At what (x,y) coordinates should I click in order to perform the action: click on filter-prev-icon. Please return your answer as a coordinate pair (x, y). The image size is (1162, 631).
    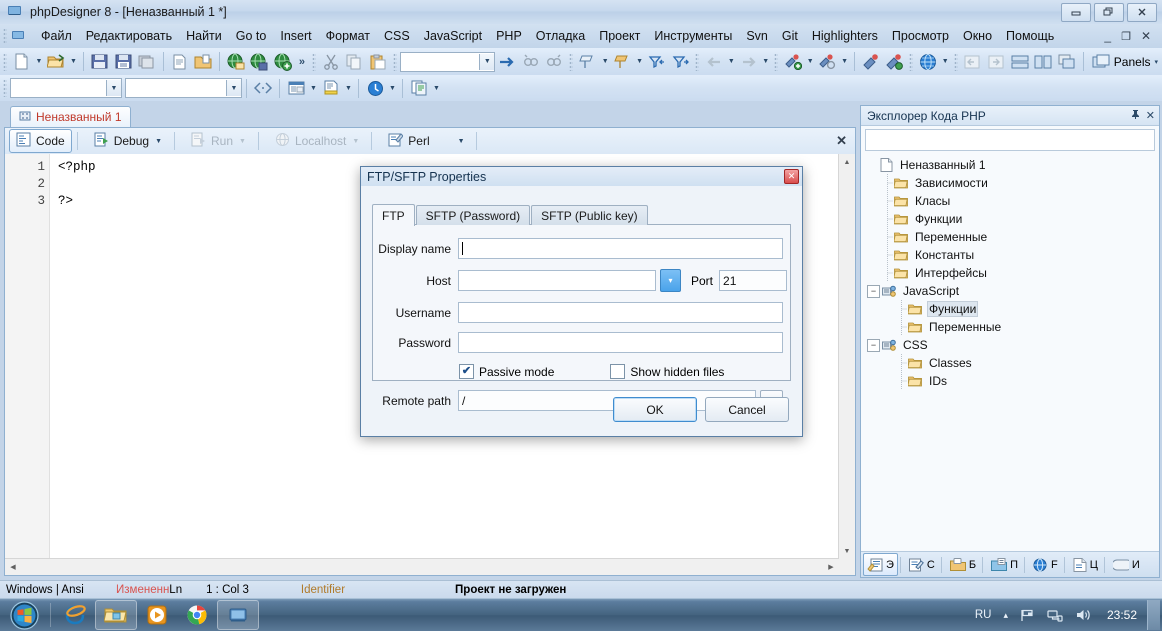
    Looking at the image, I should click on (657, 61).